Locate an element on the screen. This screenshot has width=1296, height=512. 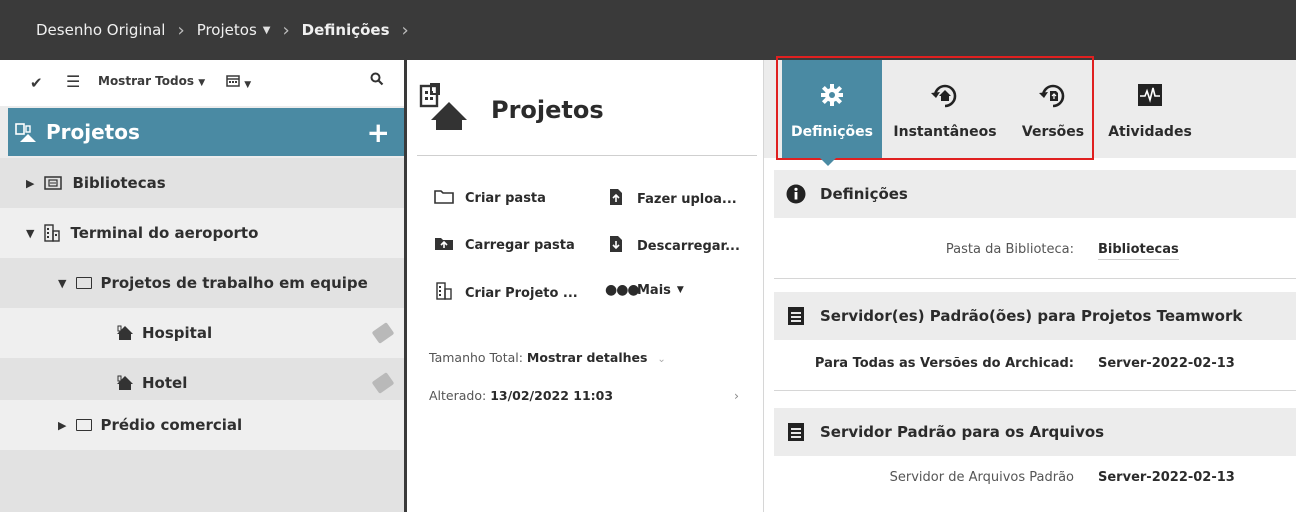
breadcrumb-item-projetos: Projetos is located at coordinates (227, 30).